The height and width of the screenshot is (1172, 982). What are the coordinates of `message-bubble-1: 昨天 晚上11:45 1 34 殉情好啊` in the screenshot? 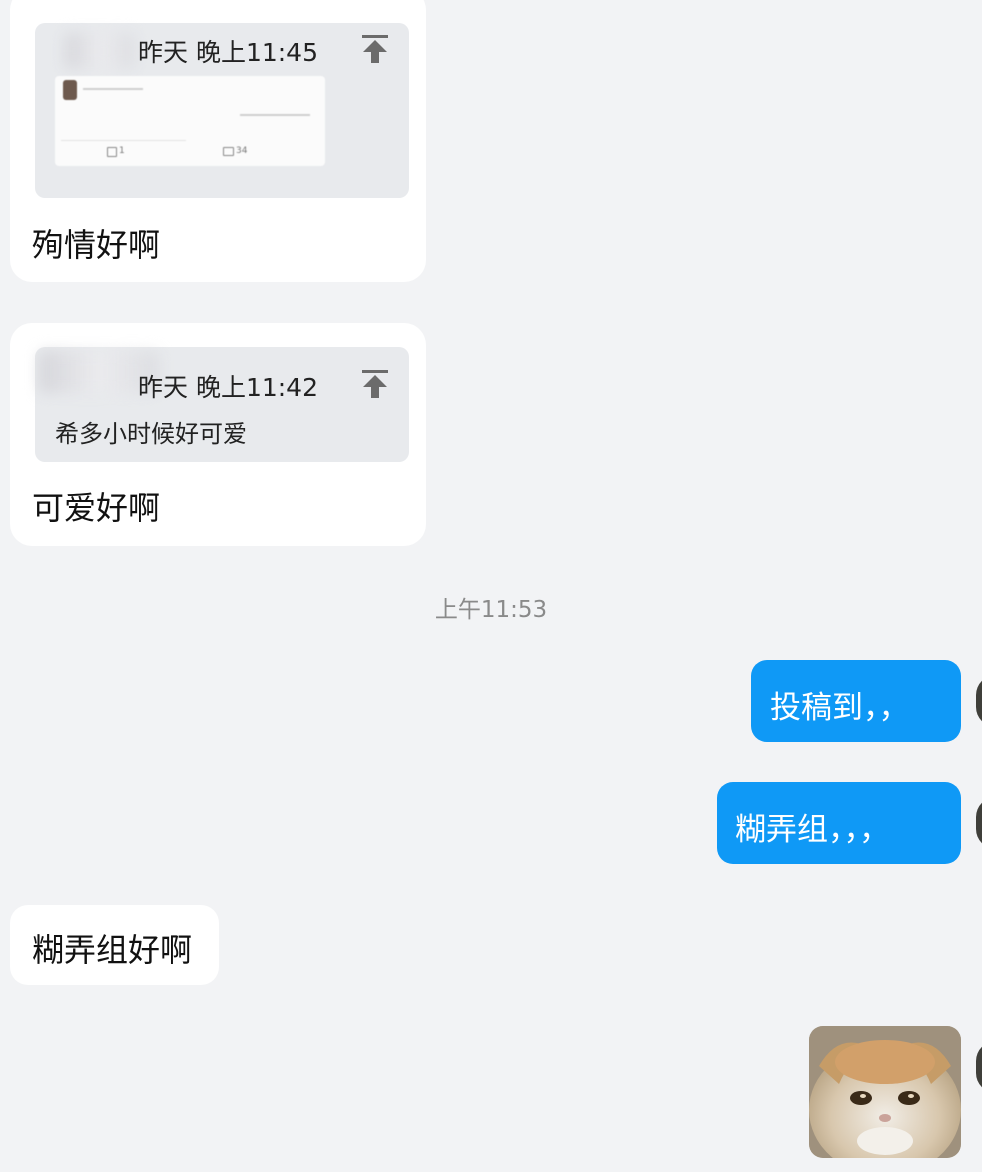 It's located at (218, 141).